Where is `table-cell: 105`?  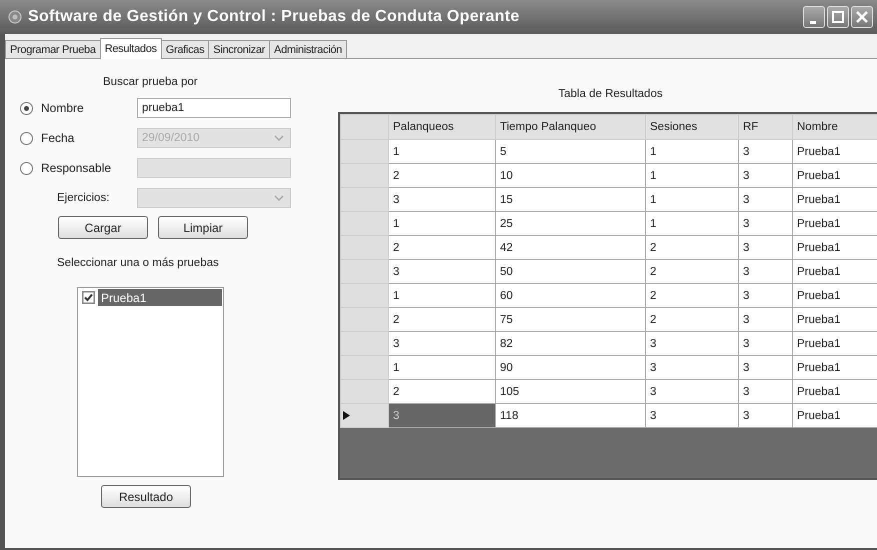 table-cell: 105 is located at coordinates (571, 392).